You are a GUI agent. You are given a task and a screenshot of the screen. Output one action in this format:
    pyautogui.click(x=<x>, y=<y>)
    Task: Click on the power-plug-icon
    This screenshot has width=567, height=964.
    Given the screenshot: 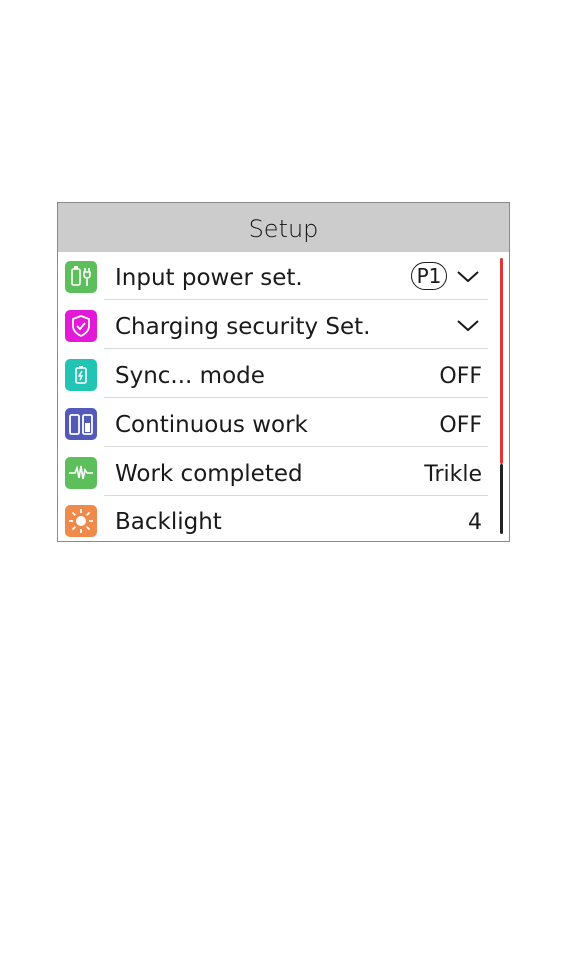 What is the action you would take?
    pyautogui.click(x=81, y=277)
    